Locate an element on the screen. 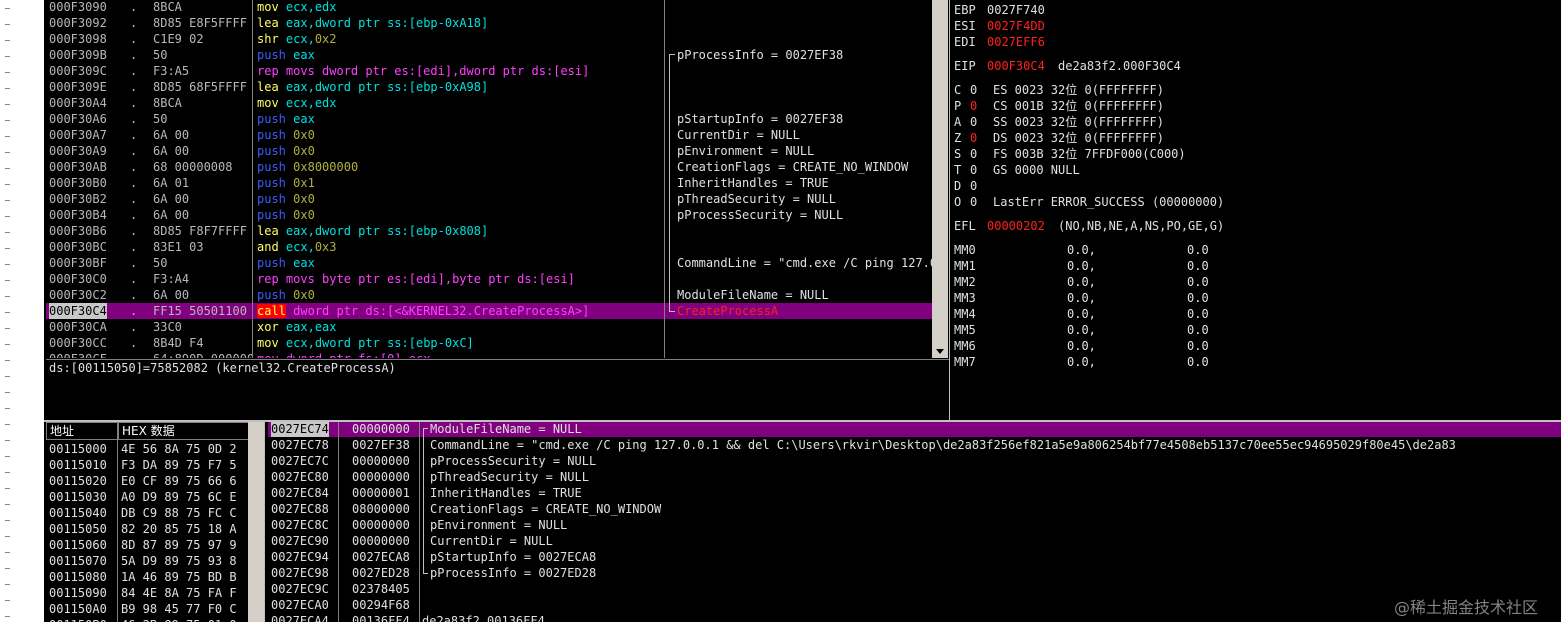 Image resolution: width=1561 pixels, height=622 pixels. flag-row: S 0 FS 003B 32位 7FFDF000(C000) is located at coordinates (1255, 154).